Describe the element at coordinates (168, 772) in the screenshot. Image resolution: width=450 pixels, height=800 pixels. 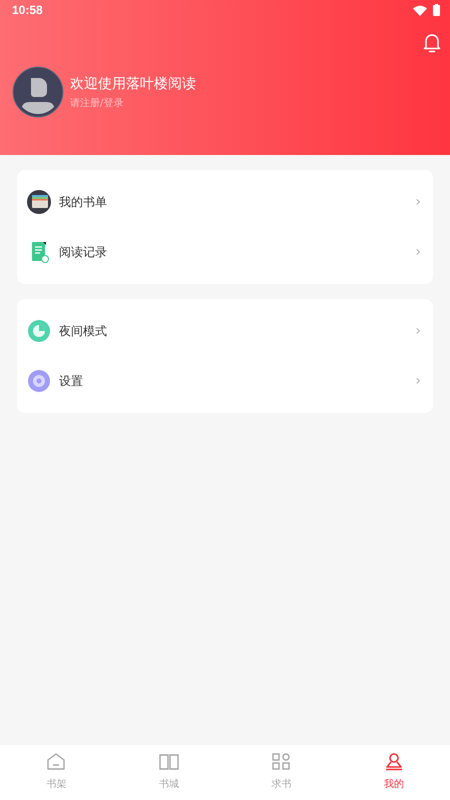
I see `nav-tab: 书城` at that location.